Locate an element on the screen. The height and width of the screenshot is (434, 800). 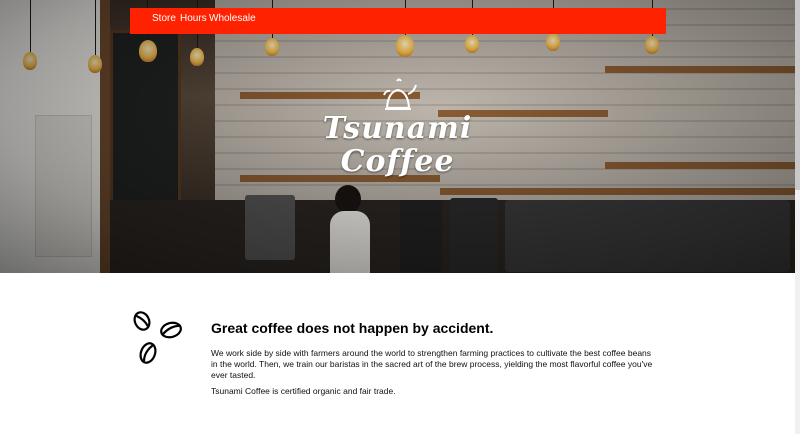
kettle-icon is located at coordinates (399, 94).